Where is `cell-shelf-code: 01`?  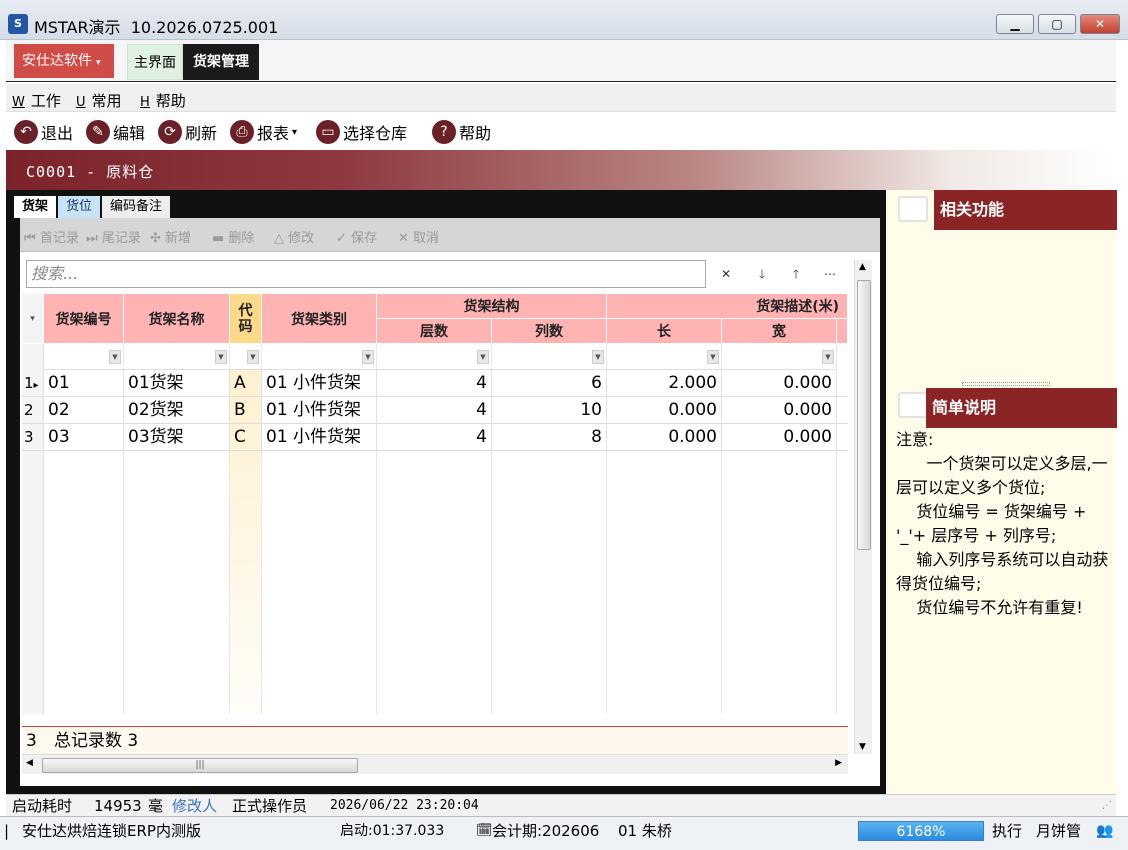 cell-shelf-code: 01 is located at coordinates (84, 383).